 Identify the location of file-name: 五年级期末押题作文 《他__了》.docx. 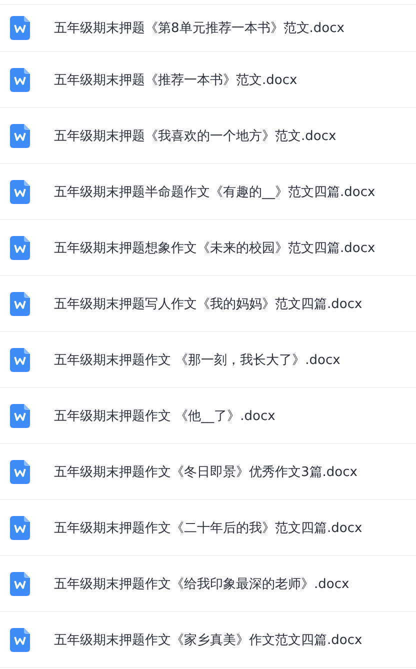
(165, 415).